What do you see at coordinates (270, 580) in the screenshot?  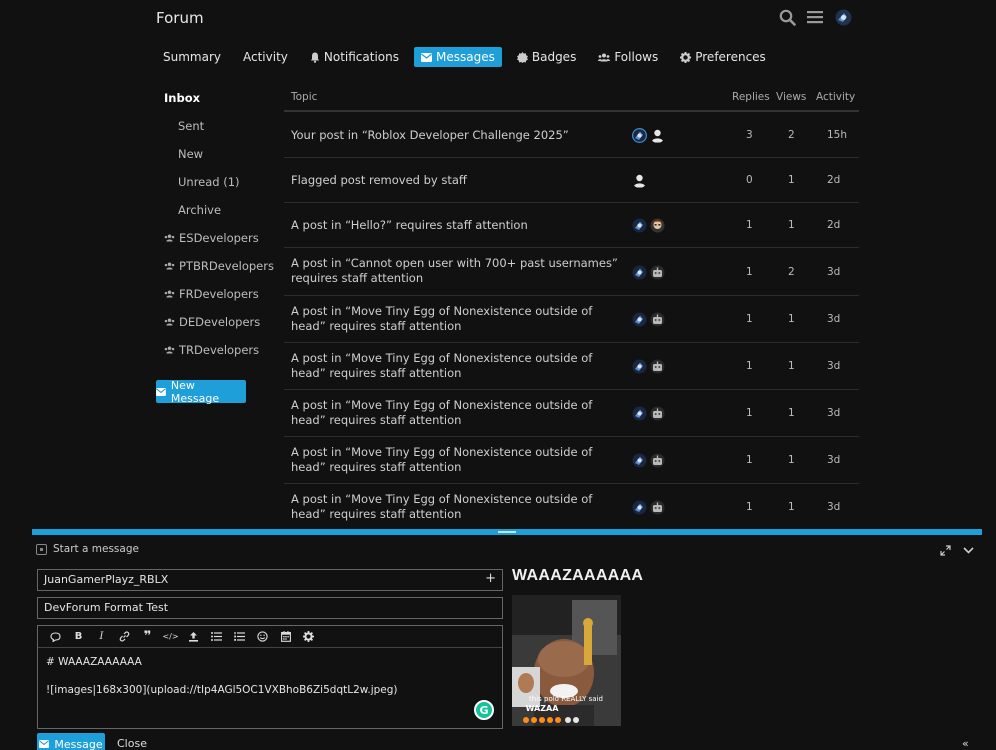 I see `recipient-field: JuanGamerPlayz_RBLX +` at bounding box center [270, 580].